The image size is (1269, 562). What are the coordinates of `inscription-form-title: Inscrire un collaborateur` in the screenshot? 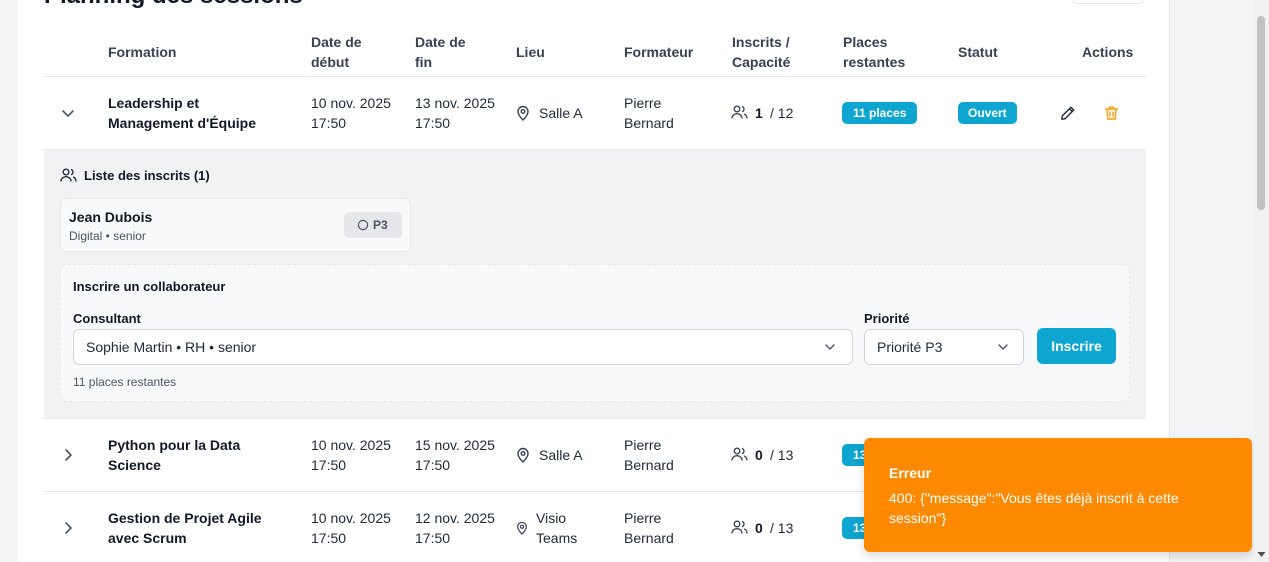 It's located at (149, 286).